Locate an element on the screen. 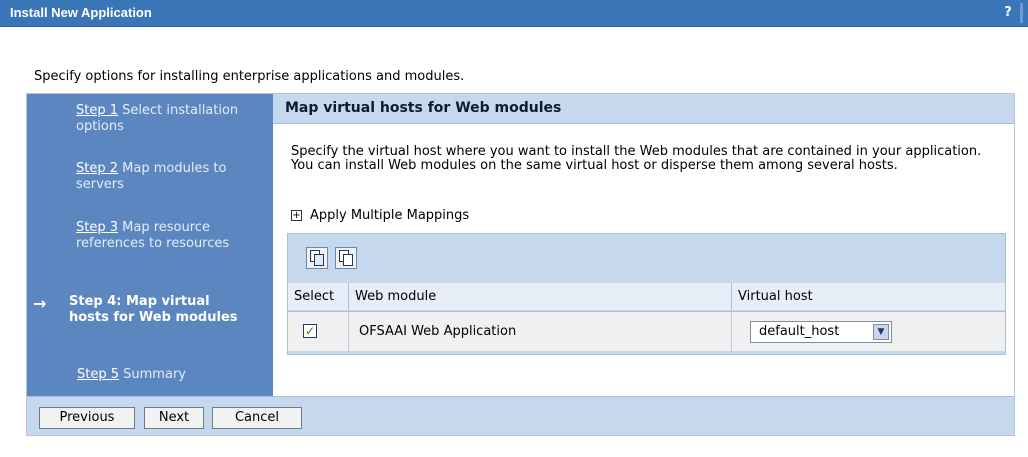 This screenshot has width=1028, height=457. column-header-web-module: Web module is located at coordinates (540, 296).